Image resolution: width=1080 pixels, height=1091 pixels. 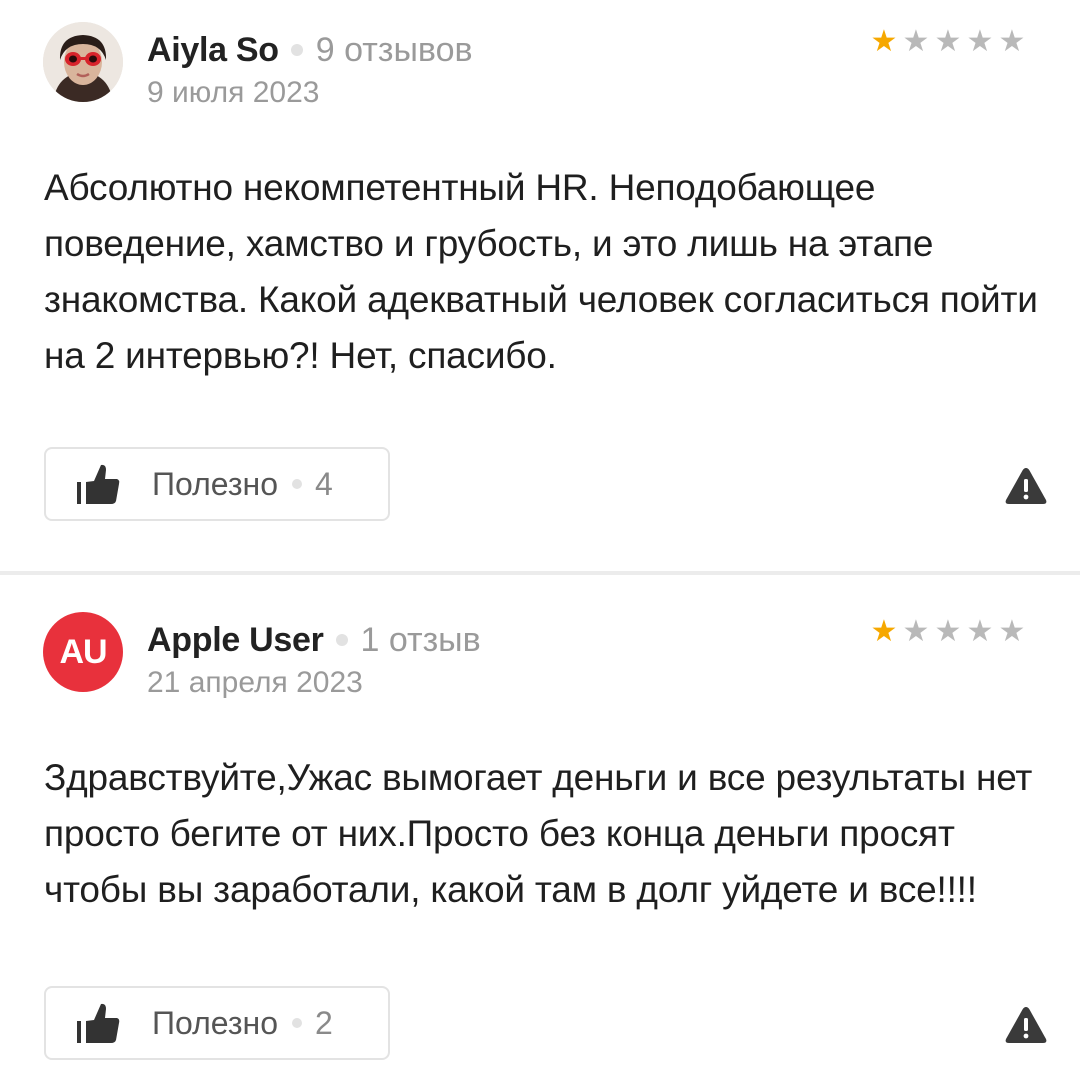 What do you see at coordinates (540, 573) in the screenshot?
I see `review-divider` at bounding box center [540, 573].